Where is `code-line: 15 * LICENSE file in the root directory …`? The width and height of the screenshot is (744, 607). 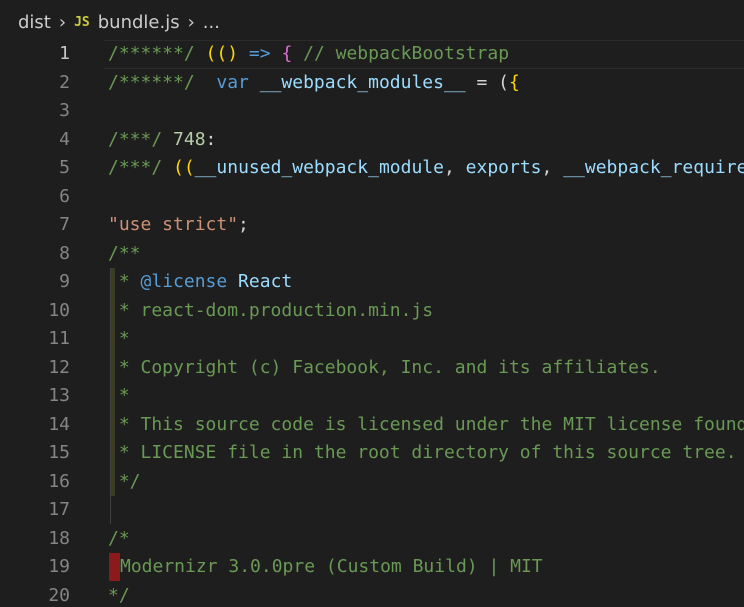 code-line: 15 * LICENSE file in the root directory … is located at coordinates (372, 453).